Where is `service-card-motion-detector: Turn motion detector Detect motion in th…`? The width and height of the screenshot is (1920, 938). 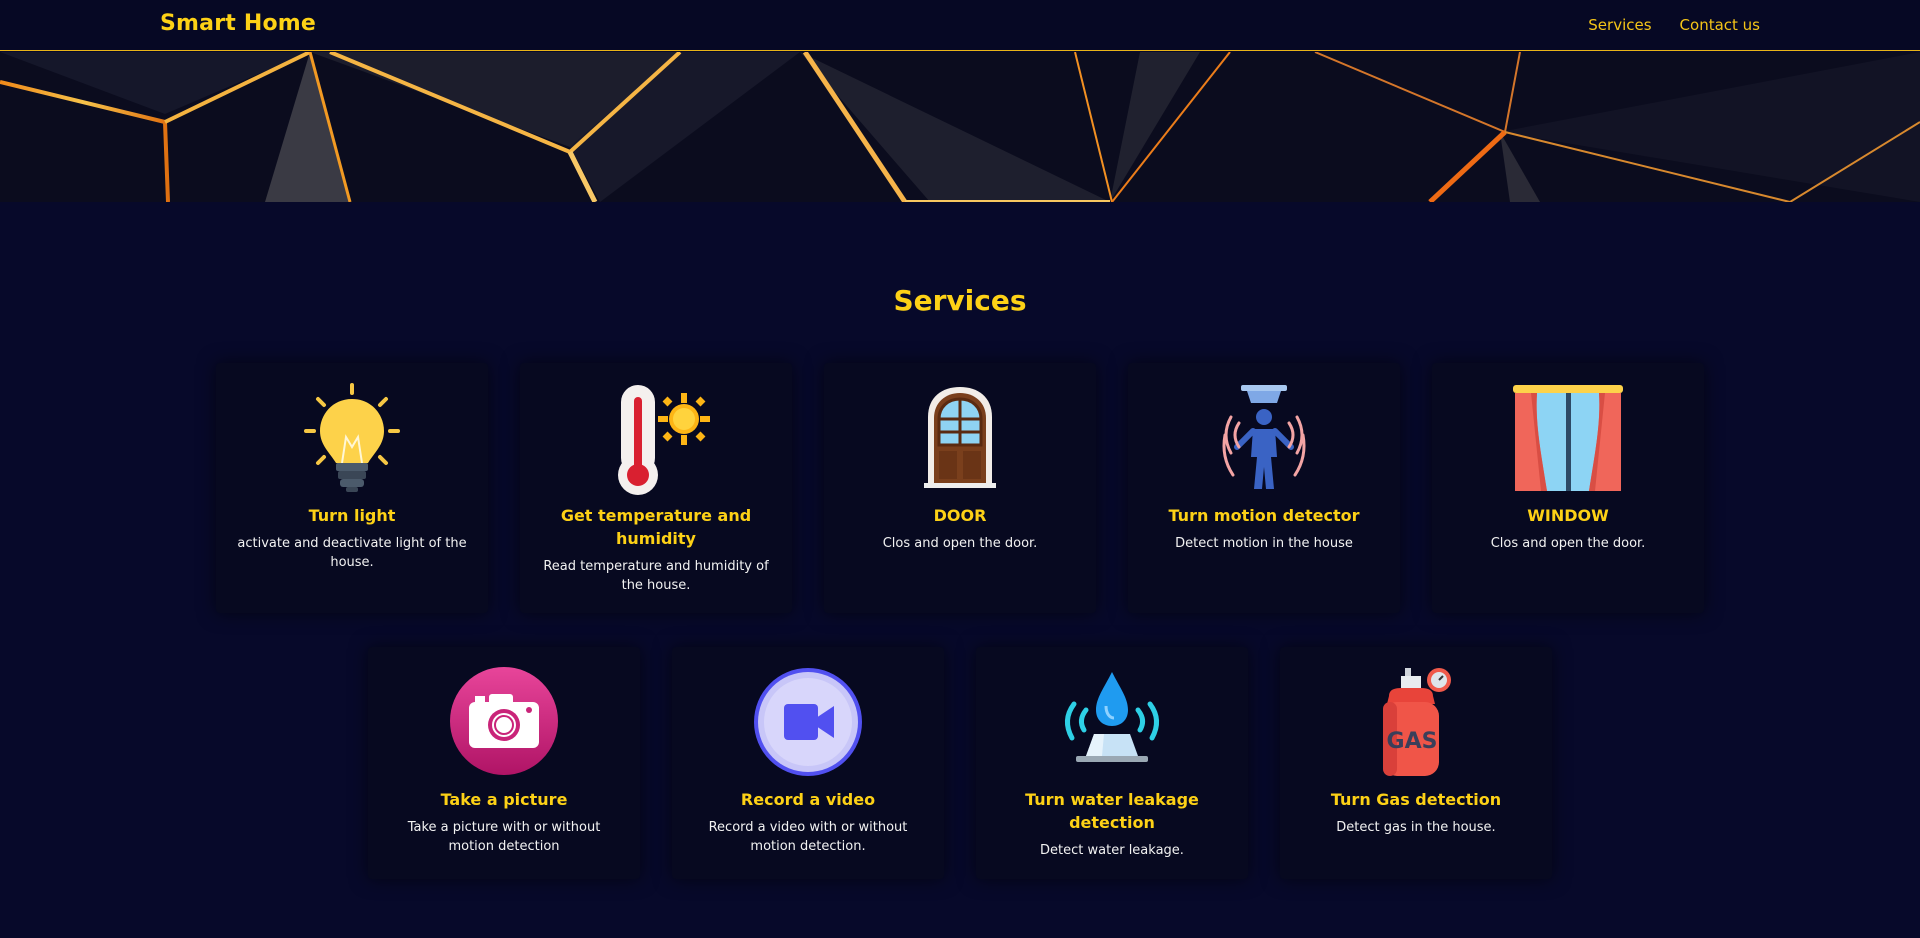 service-card-motion-detector: Turn motion detector Detect motion in th… is located at coordinates (1264, 488).